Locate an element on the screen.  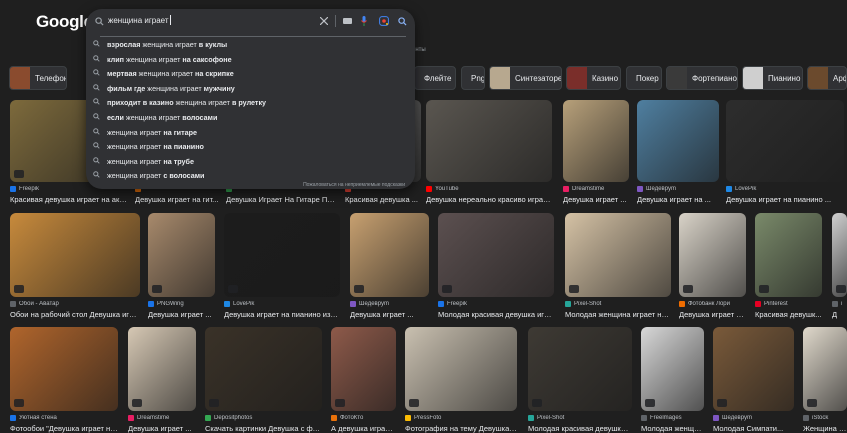
filter-chip: Png is located at coordinates (473, 78).